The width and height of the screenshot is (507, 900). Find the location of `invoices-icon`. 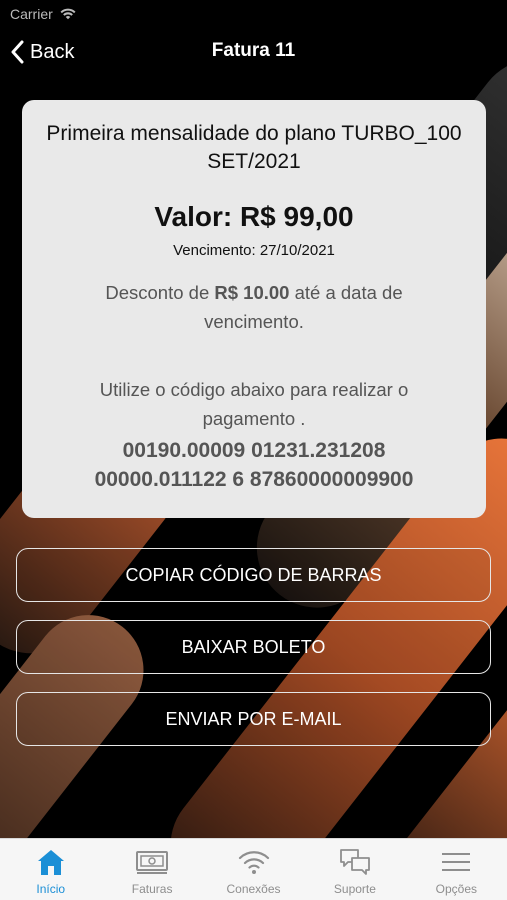

invoices-icon is located at coordinates (152, 862).